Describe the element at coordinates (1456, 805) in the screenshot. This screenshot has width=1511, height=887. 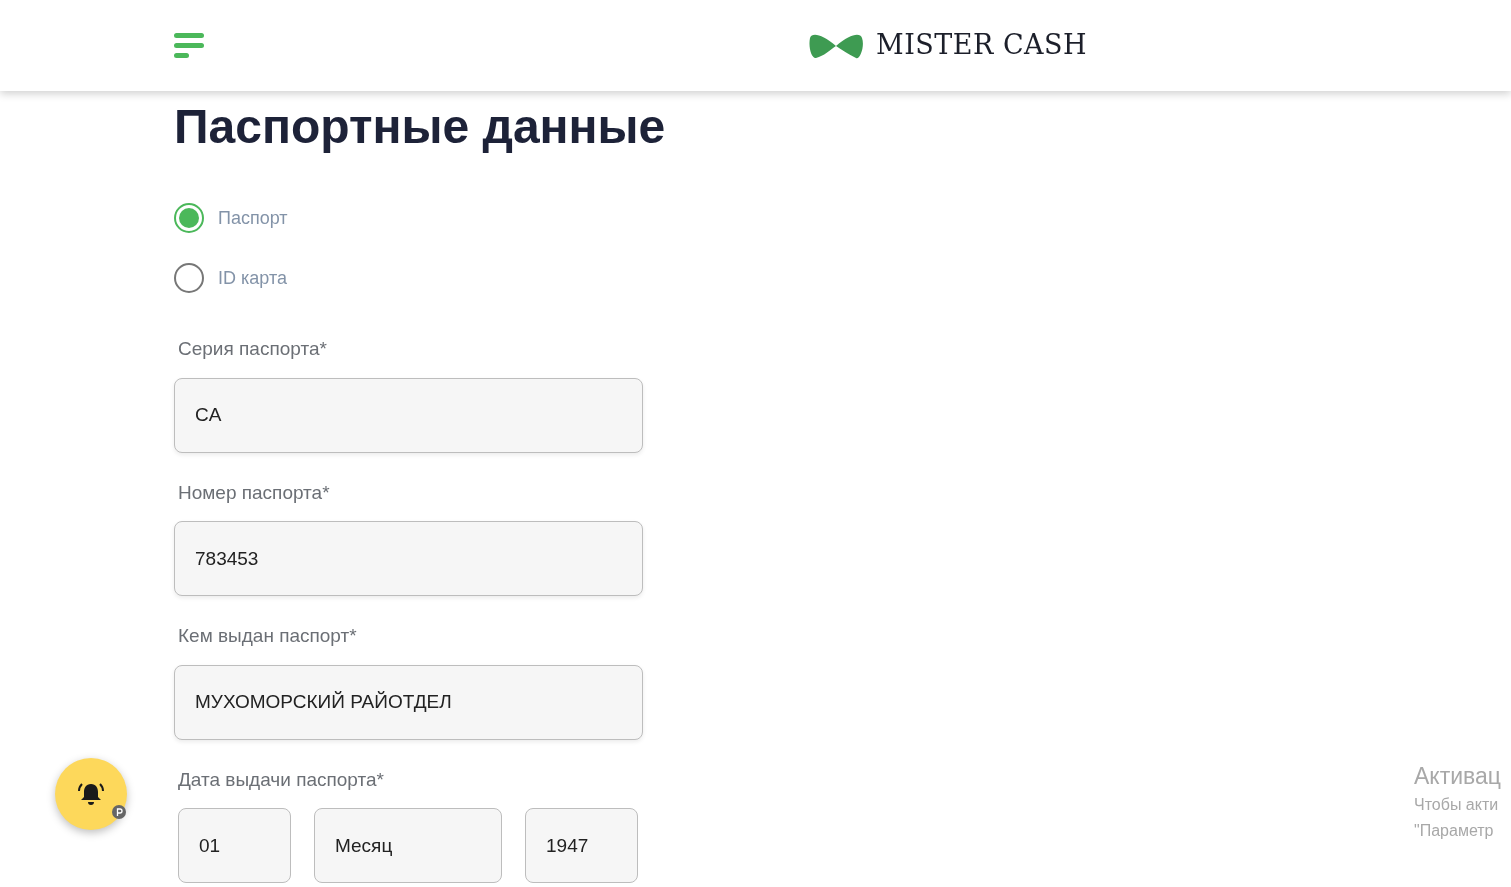
I see `activation-text: Чтобы акти` at that location.